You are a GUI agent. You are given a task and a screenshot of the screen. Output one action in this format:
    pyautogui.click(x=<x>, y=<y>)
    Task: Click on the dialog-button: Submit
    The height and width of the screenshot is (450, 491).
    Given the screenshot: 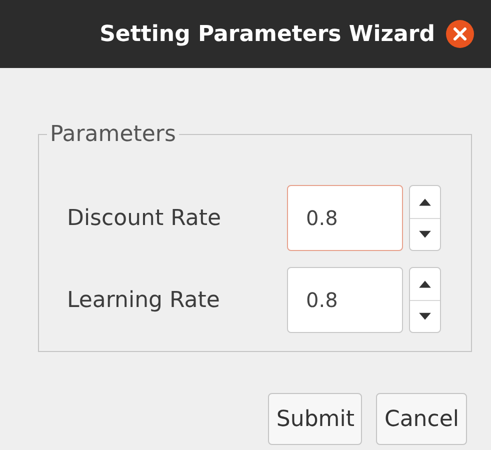 What is the action you would take?
    pyautogui.click(x=315, y=419)
    